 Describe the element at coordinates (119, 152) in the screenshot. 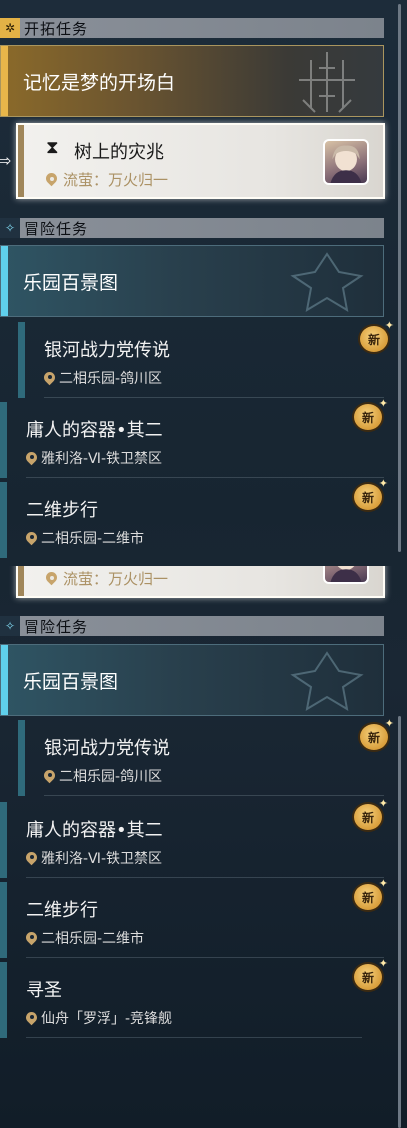

I see `quest-title: 树上的灾兆` at that location.